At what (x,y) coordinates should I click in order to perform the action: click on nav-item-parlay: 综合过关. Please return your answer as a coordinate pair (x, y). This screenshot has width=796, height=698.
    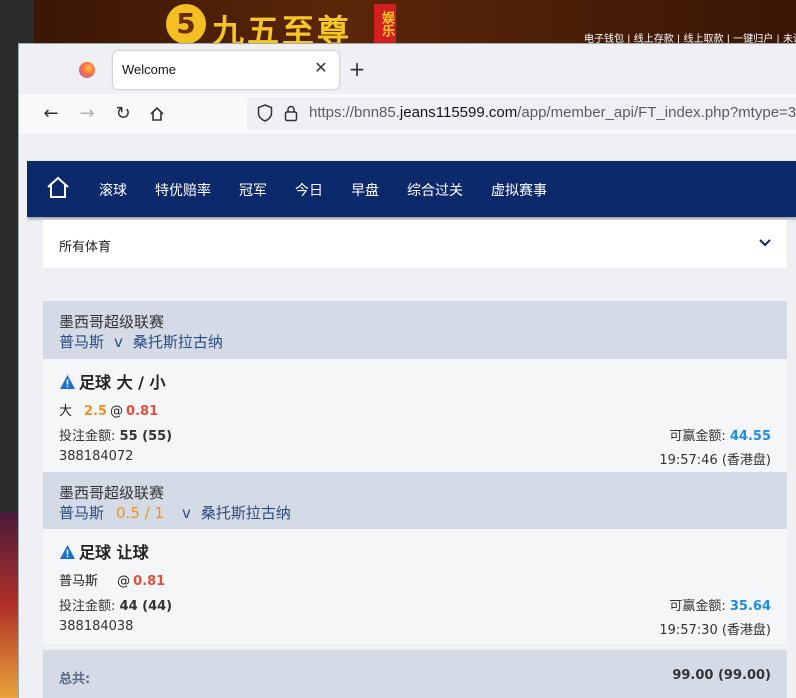
    Looking at the image, I should click on (435, 190).